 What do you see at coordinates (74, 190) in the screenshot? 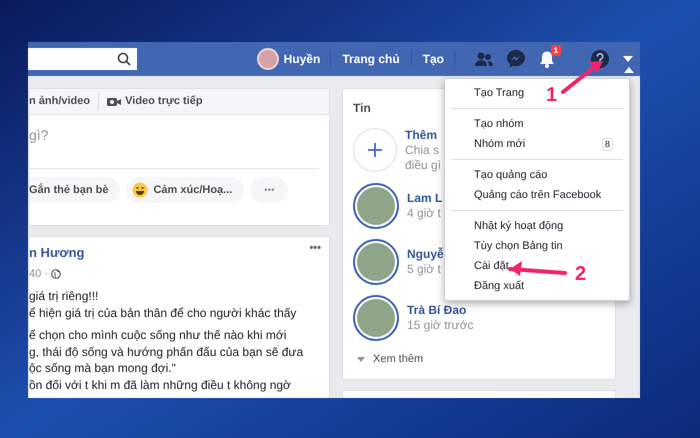
I see `tag-friends-button: Gắn thẻ bạn bè` at bounding box center [74, 190].